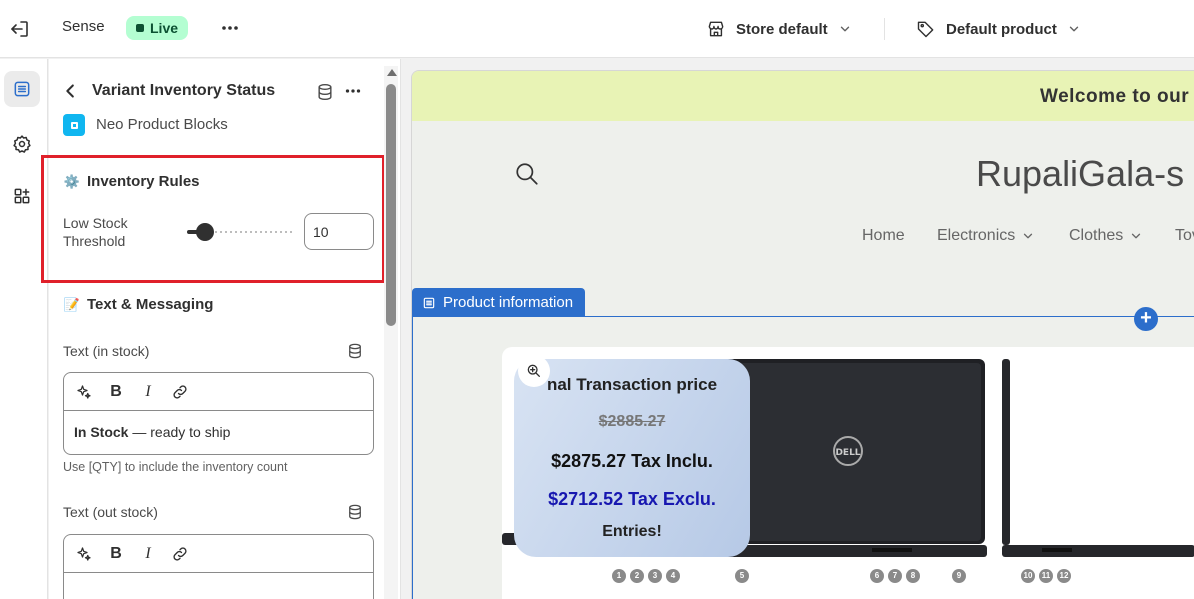 The height and width of the screenshot is (599, 1194). What do you see at coordinates (24, 329) in the screenshot?
I see `left-rail` at bounding box center [24, 329].